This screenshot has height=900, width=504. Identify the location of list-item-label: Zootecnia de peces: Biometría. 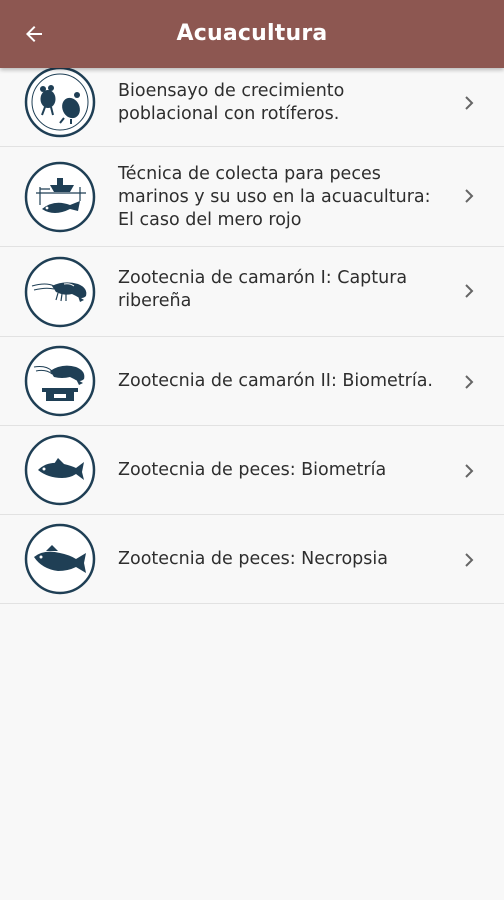
(252, 470).